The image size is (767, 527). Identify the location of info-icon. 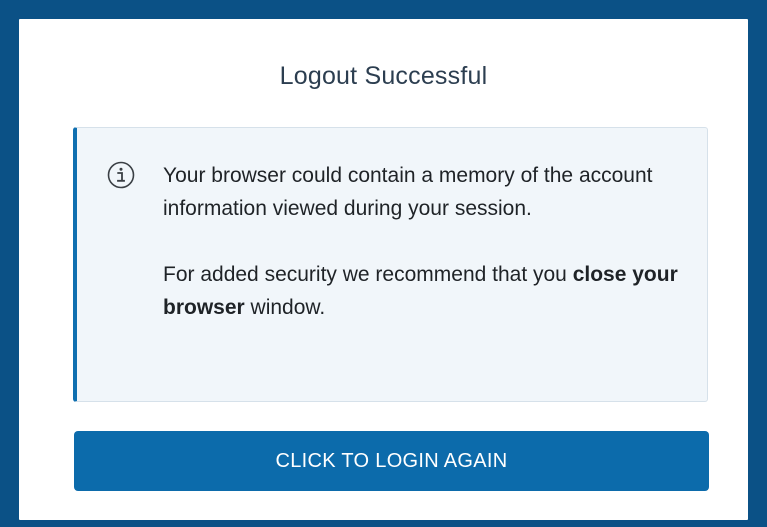
(121, 175).